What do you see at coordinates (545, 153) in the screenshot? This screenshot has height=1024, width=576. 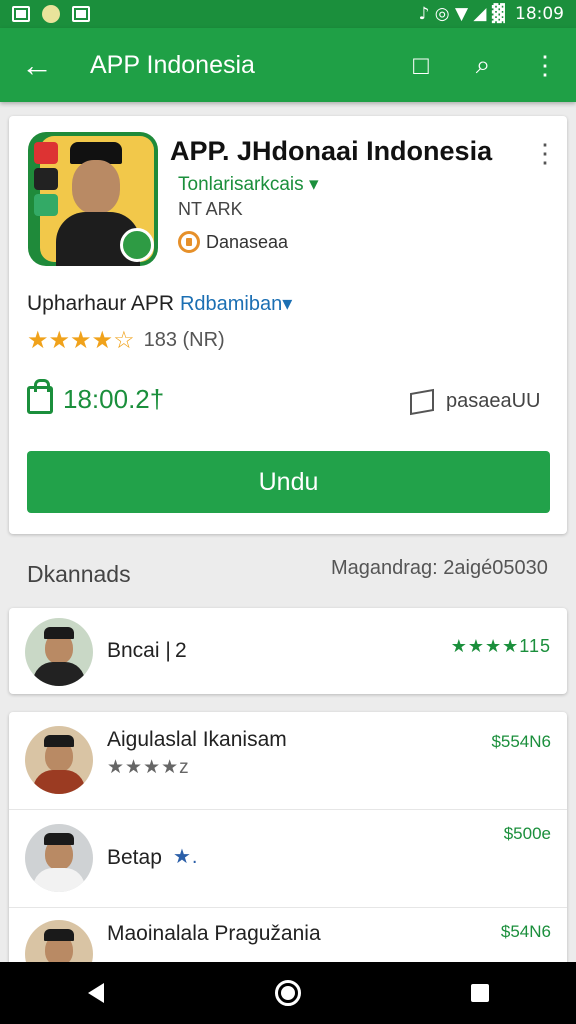 I see `overflow-menu-icon: ⋮` at bounding box center [545, 153].